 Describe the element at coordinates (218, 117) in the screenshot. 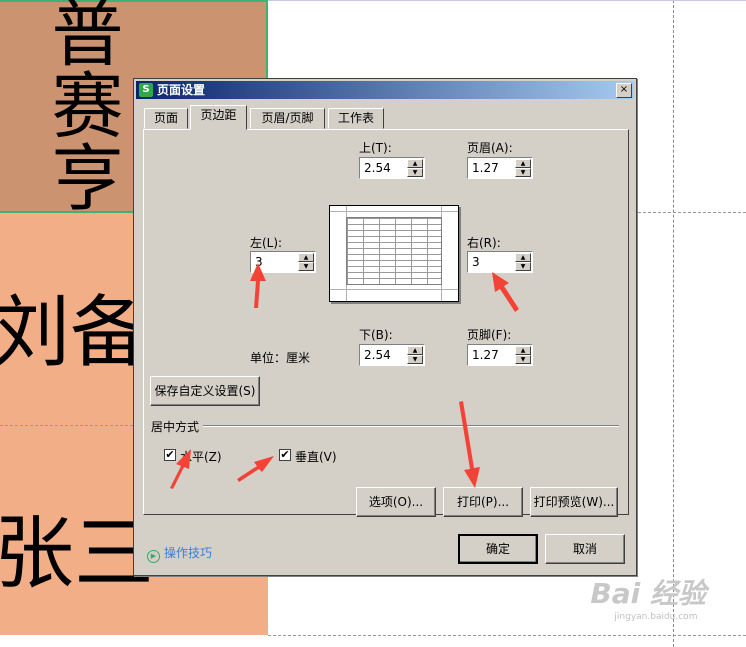

I see `tab-margins: 页边距` at that location.